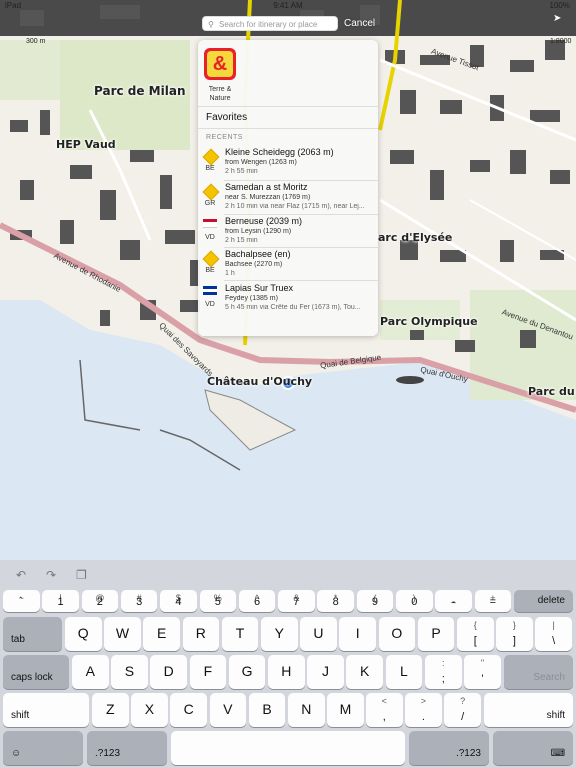 The height and width of the screenshot is (768, 576). What do you see at coordinates (247, 672) in the screenshot?
I see `key-g: G` at bounding box center [247, 672].